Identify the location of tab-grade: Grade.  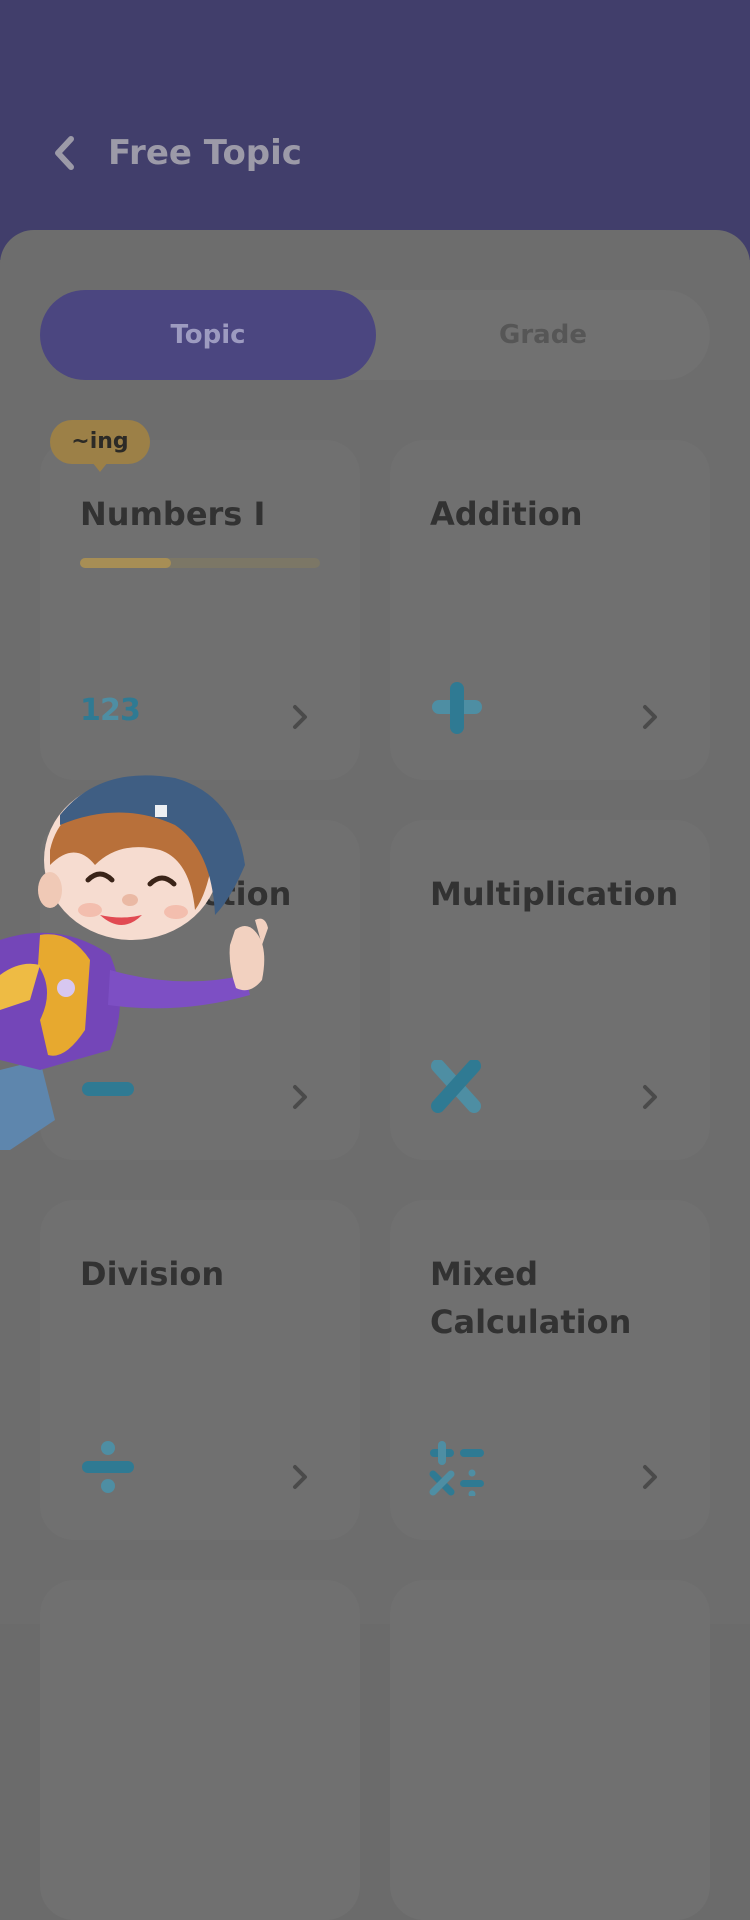
(543, 335).